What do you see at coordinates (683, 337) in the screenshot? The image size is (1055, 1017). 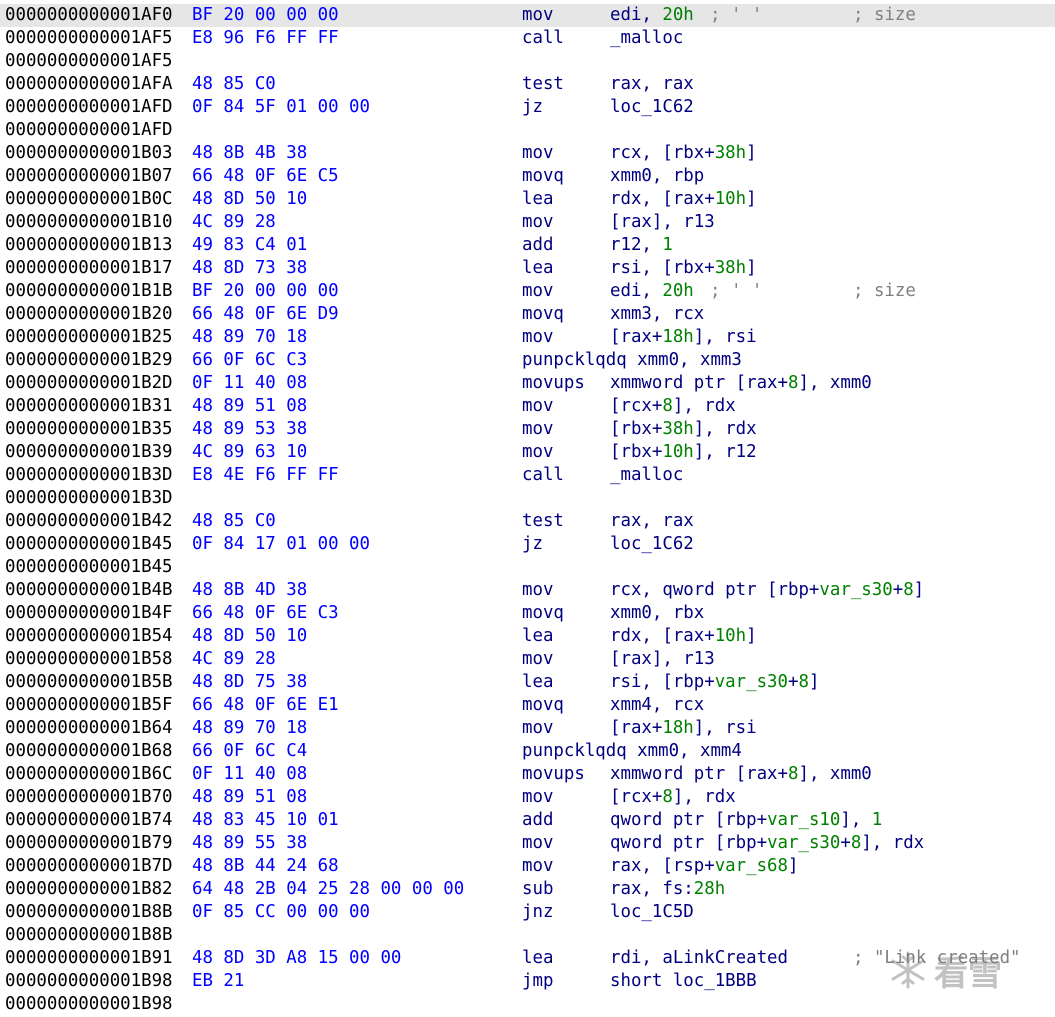 I see `operands: [rax+18h], rsi` at bounding box center [683, 337].